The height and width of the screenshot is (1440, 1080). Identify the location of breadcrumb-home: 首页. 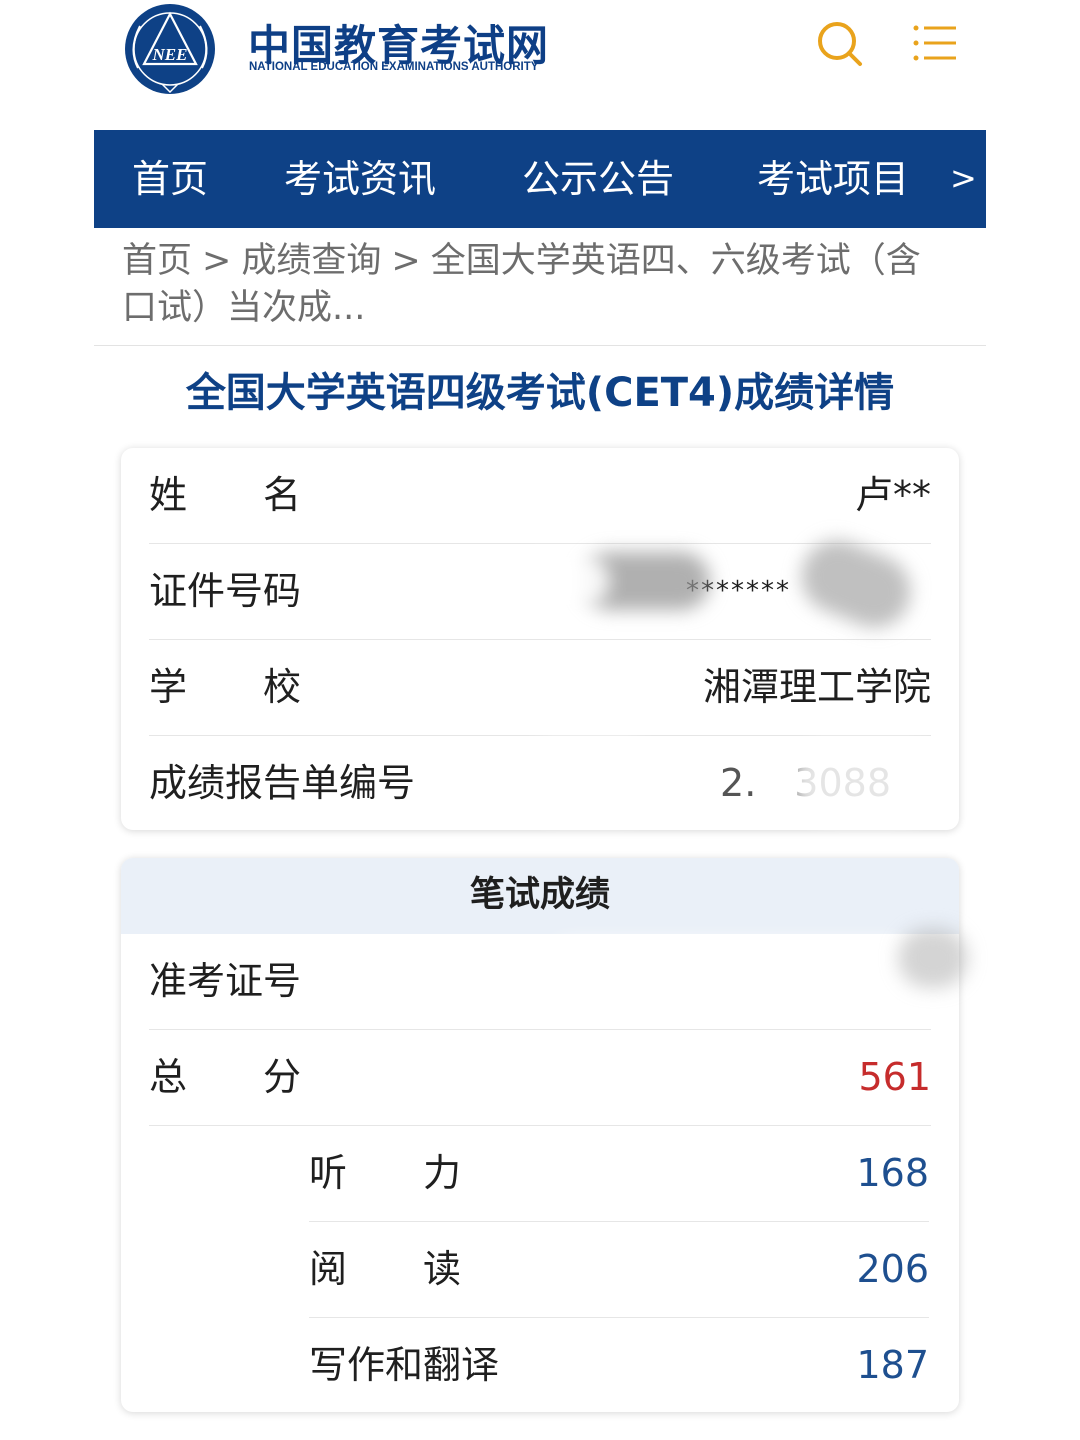
(157, 261).